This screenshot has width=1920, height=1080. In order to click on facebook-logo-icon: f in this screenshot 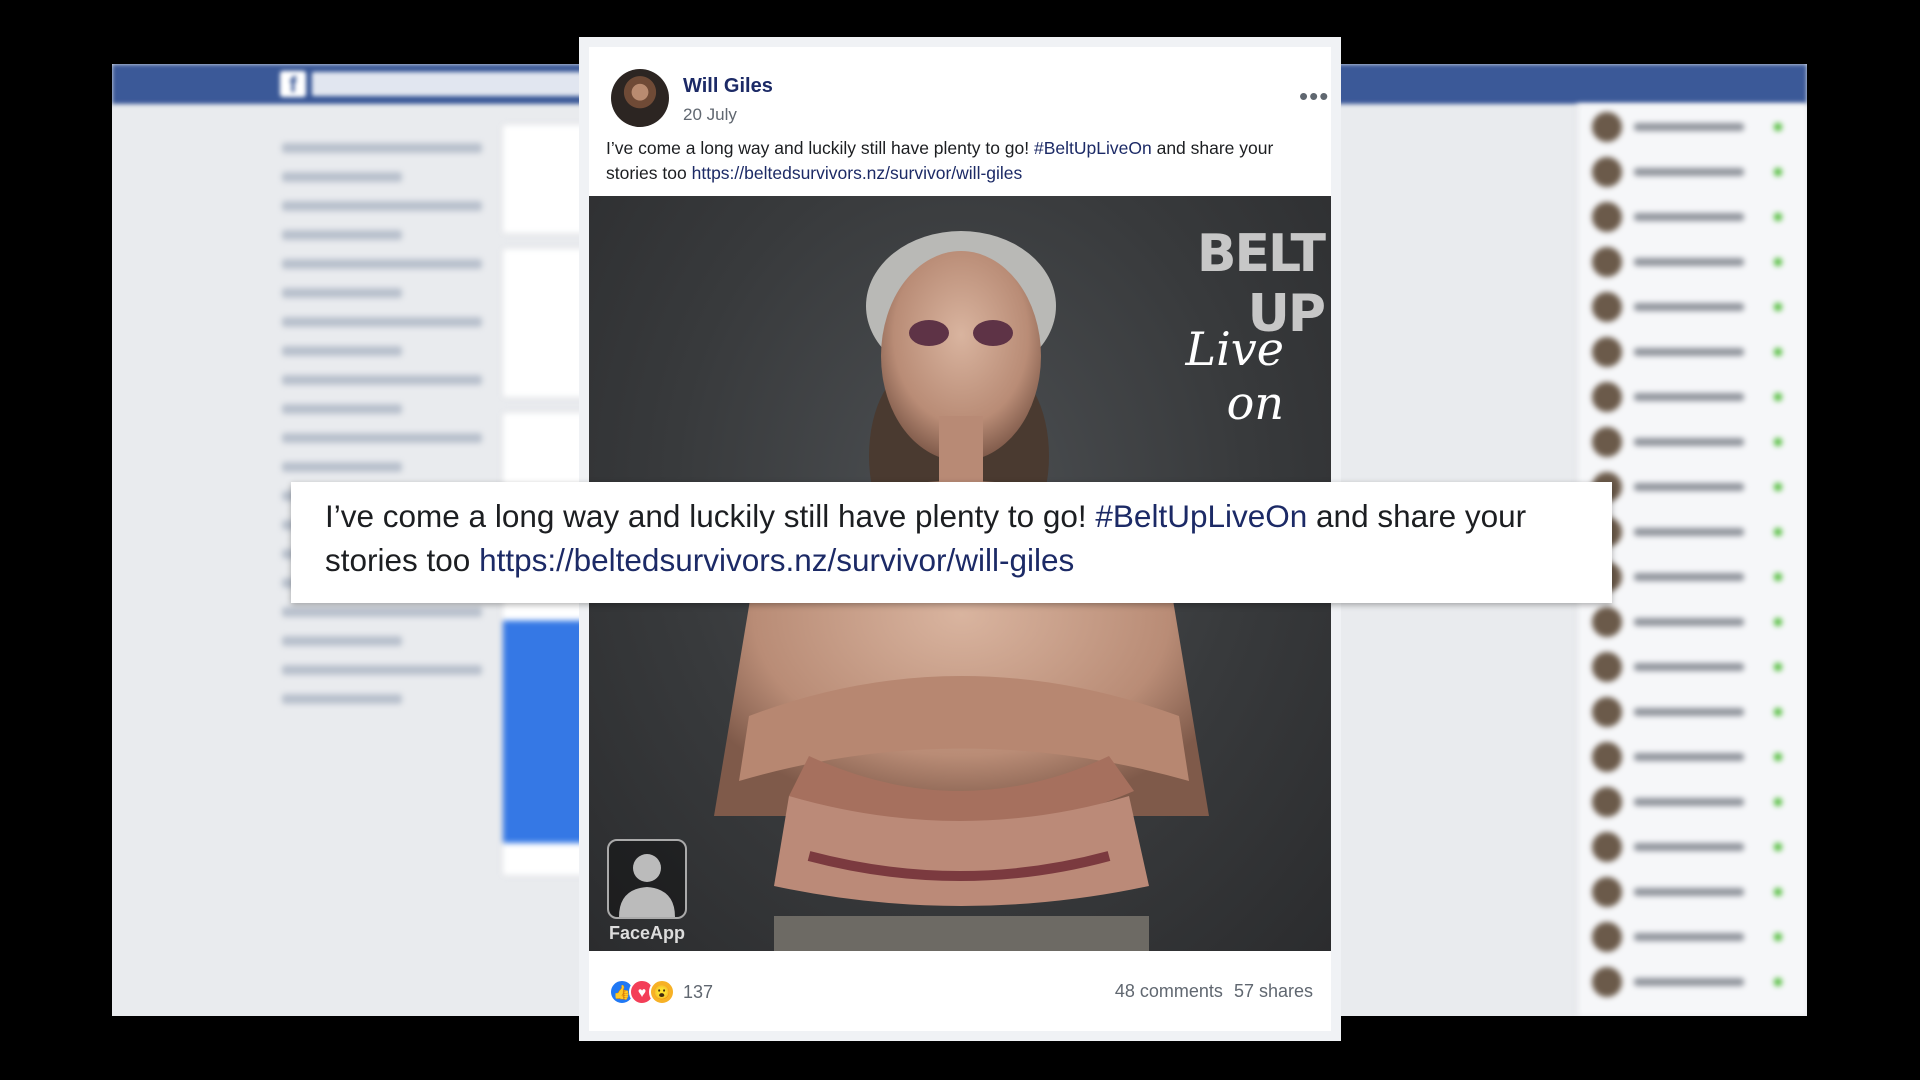, I will do `click(293, 84)`.